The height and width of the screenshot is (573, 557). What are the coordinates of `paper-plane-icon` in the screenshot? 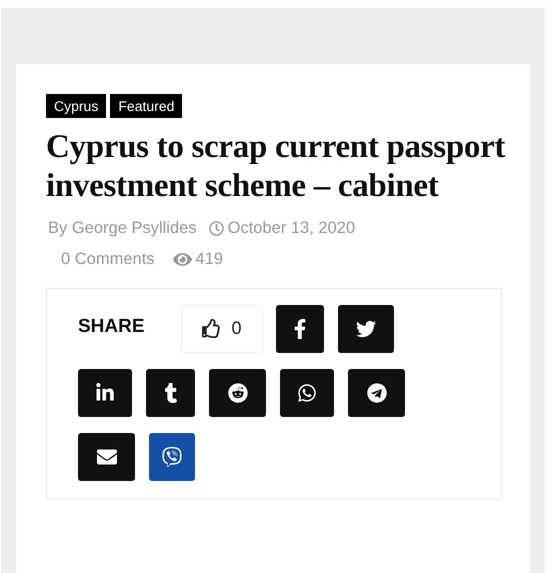 It's located at (376, 392).